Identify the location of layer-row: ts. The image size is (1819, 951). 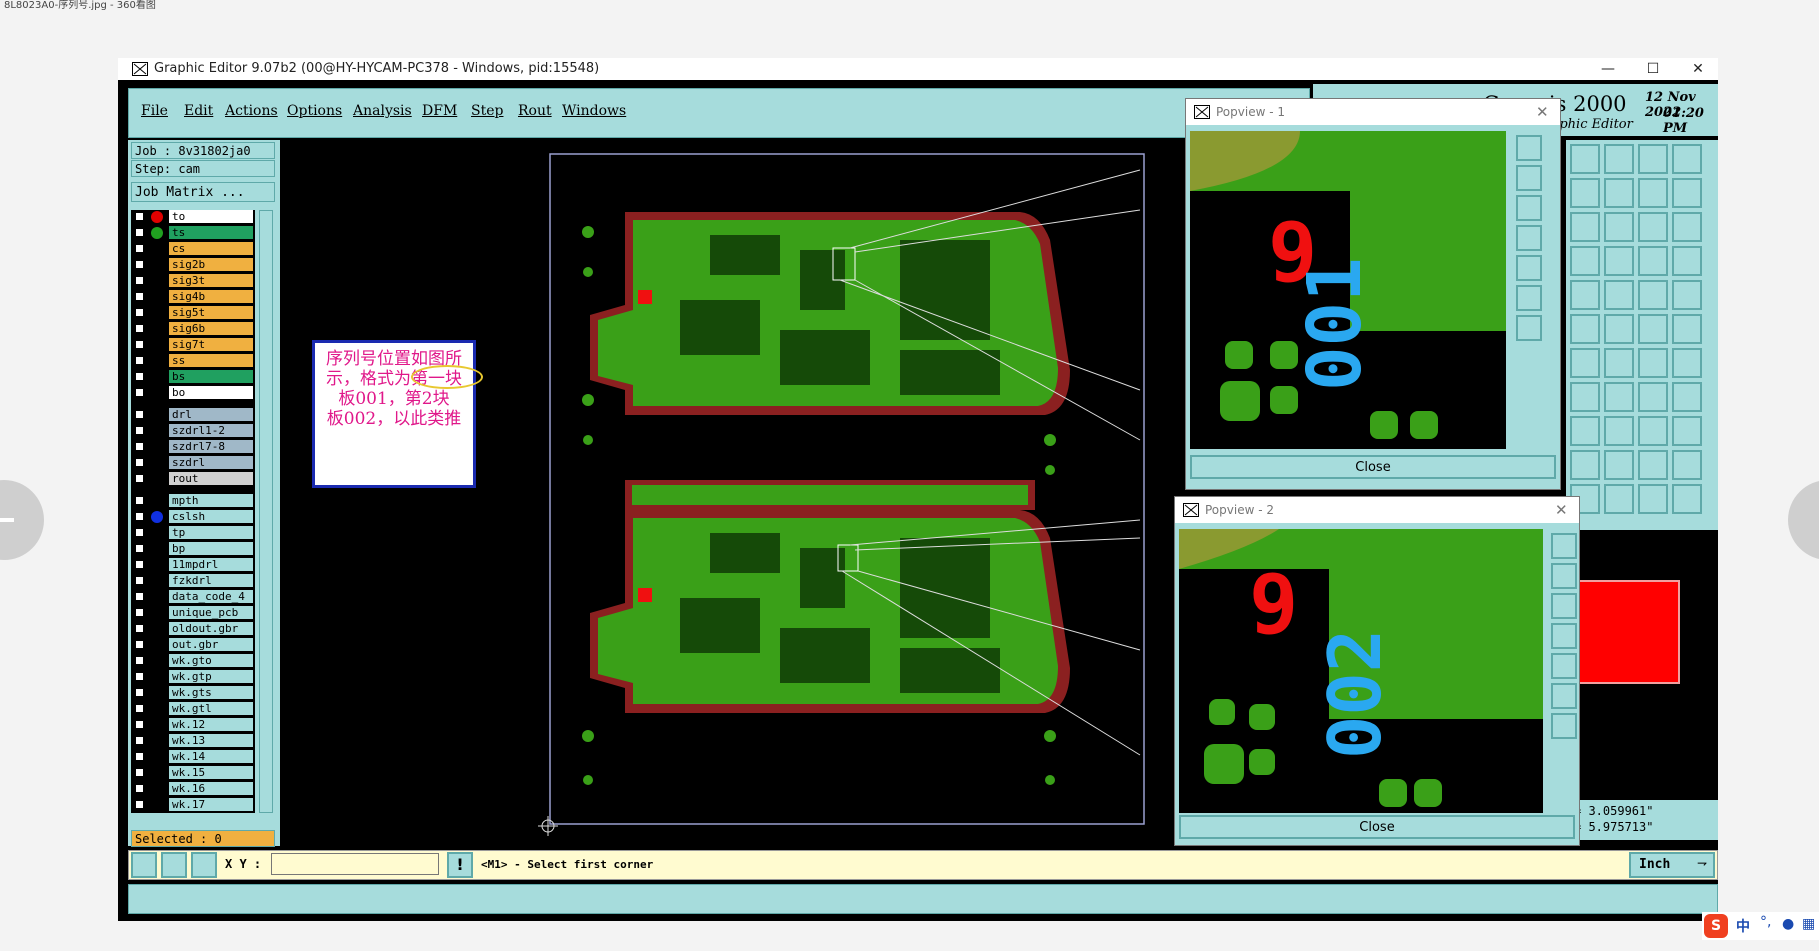
(193, 233).